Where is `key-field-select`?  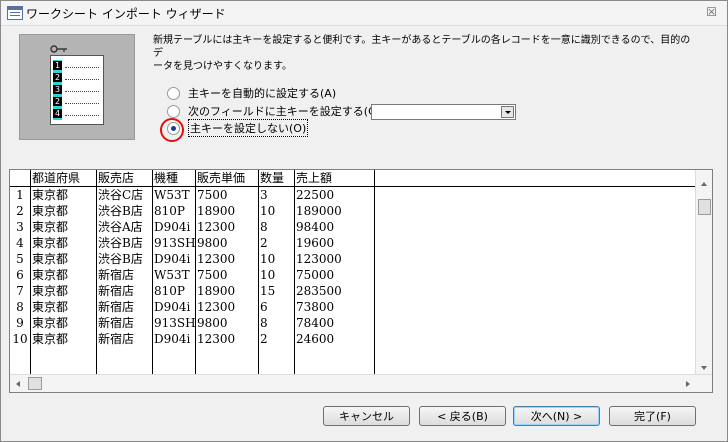
key-field-select is located at coordinates (443, 112).